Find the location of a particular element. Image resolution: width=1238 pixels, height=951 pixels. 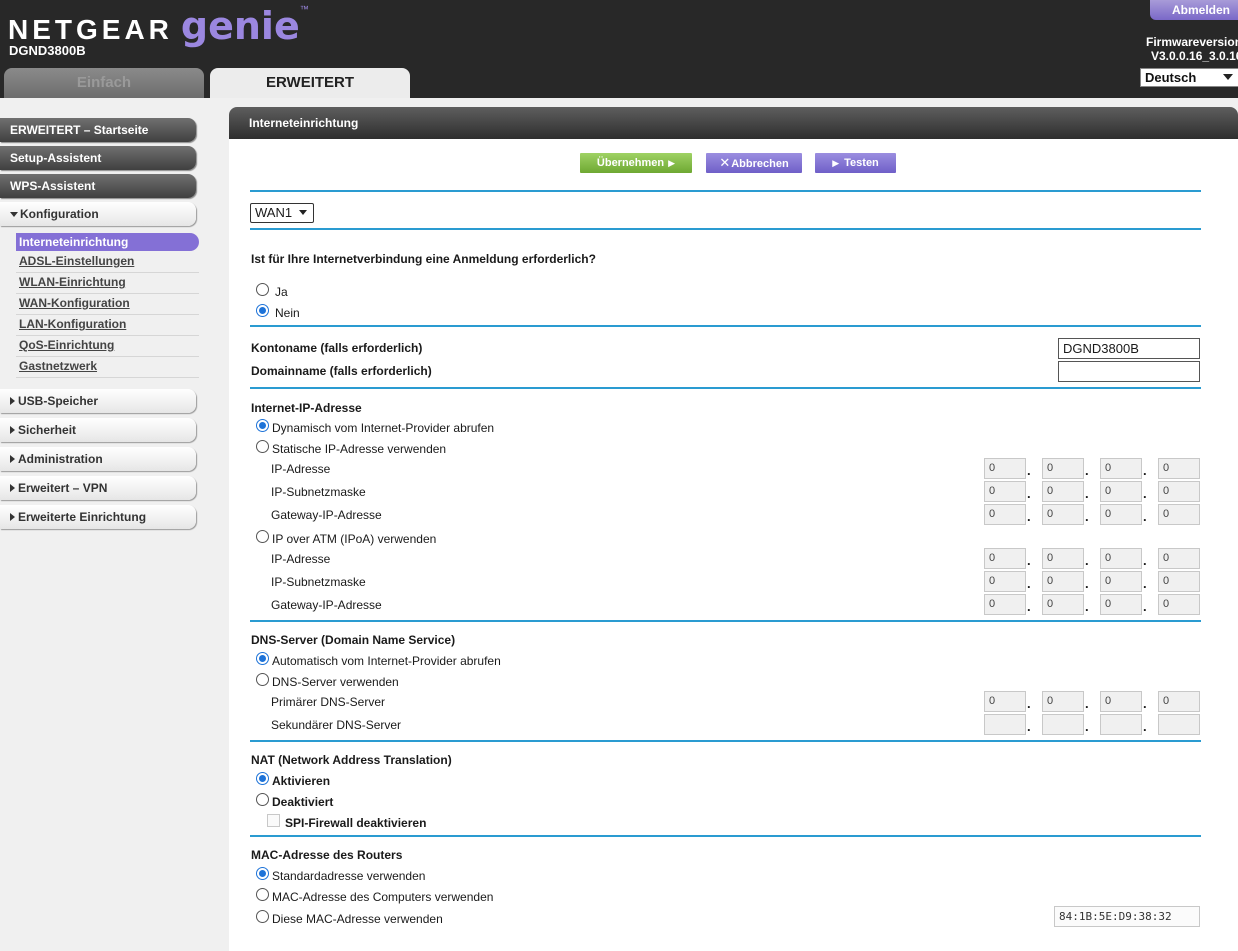

dns-auto-radio is located at coordinates (262, 658).